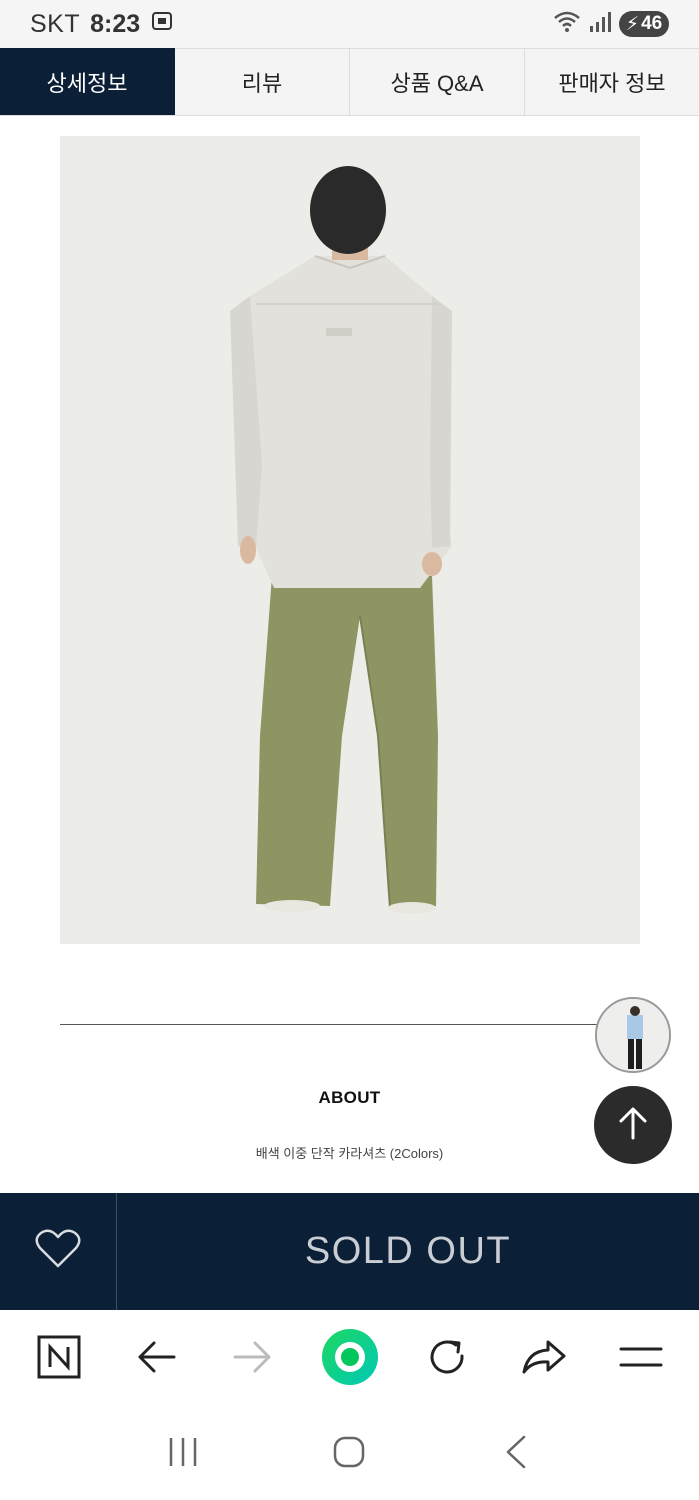 The height and width of the screenshot is (1500, 699). What do you see at coordinates (349, 1097) in the screenshot?
I see `about-title: ABOUT` at bounding box center [349, 1097].